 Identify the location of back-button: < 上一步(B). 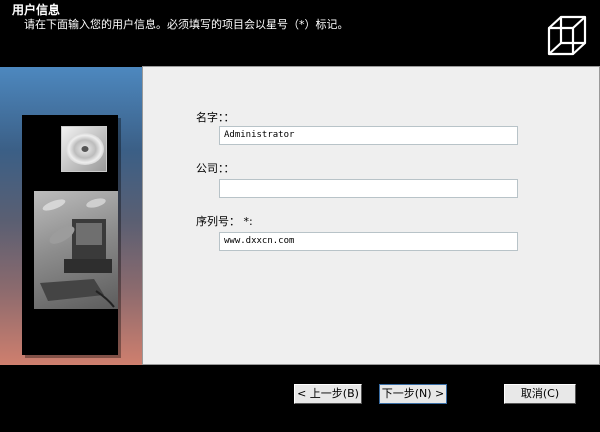
(328, 394).